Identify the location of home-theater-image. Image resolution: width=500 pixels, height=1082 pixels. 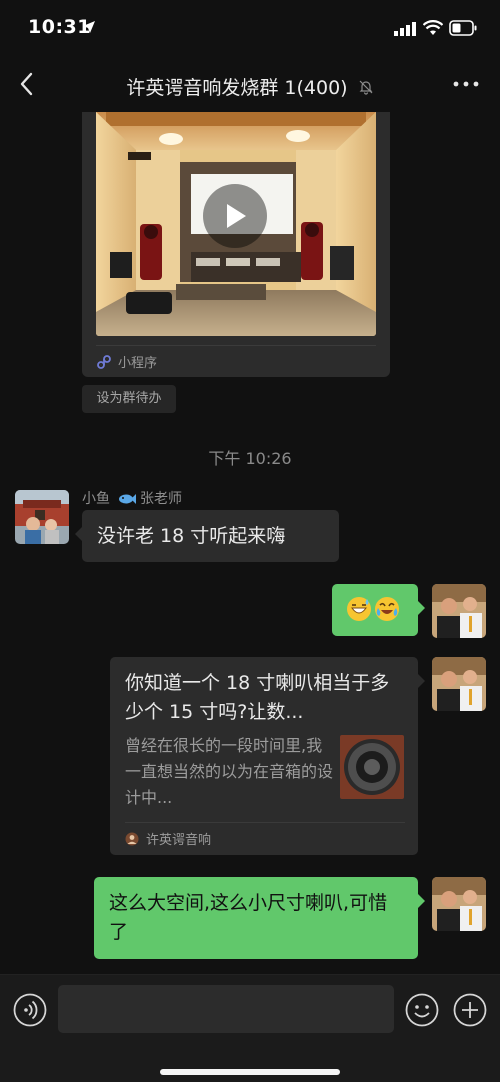
(236, 224).